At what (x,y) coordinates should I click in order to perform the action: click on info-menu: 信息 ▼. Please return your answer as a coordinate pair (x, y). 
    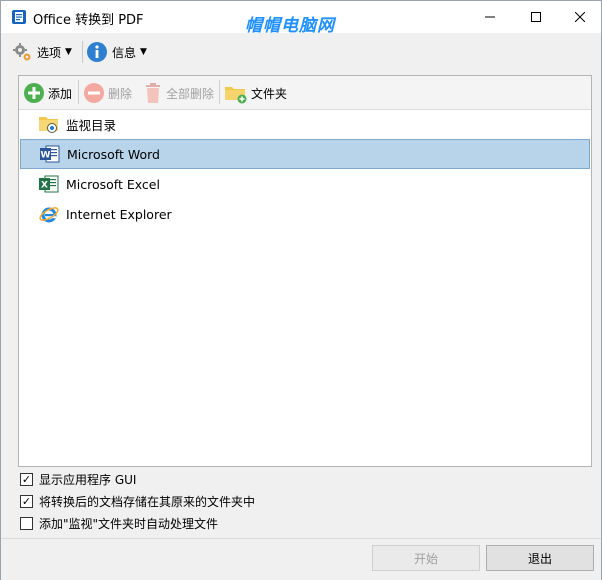
    Looking at the image, I should click on (116, 52).